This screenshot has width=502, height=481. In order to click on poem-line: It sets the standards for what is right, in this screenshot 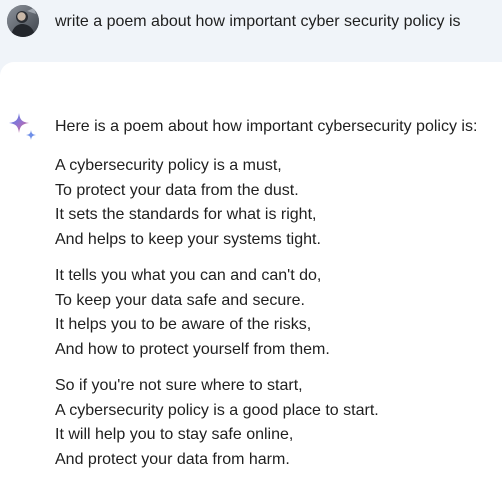, I will do `click(186, 214)`.